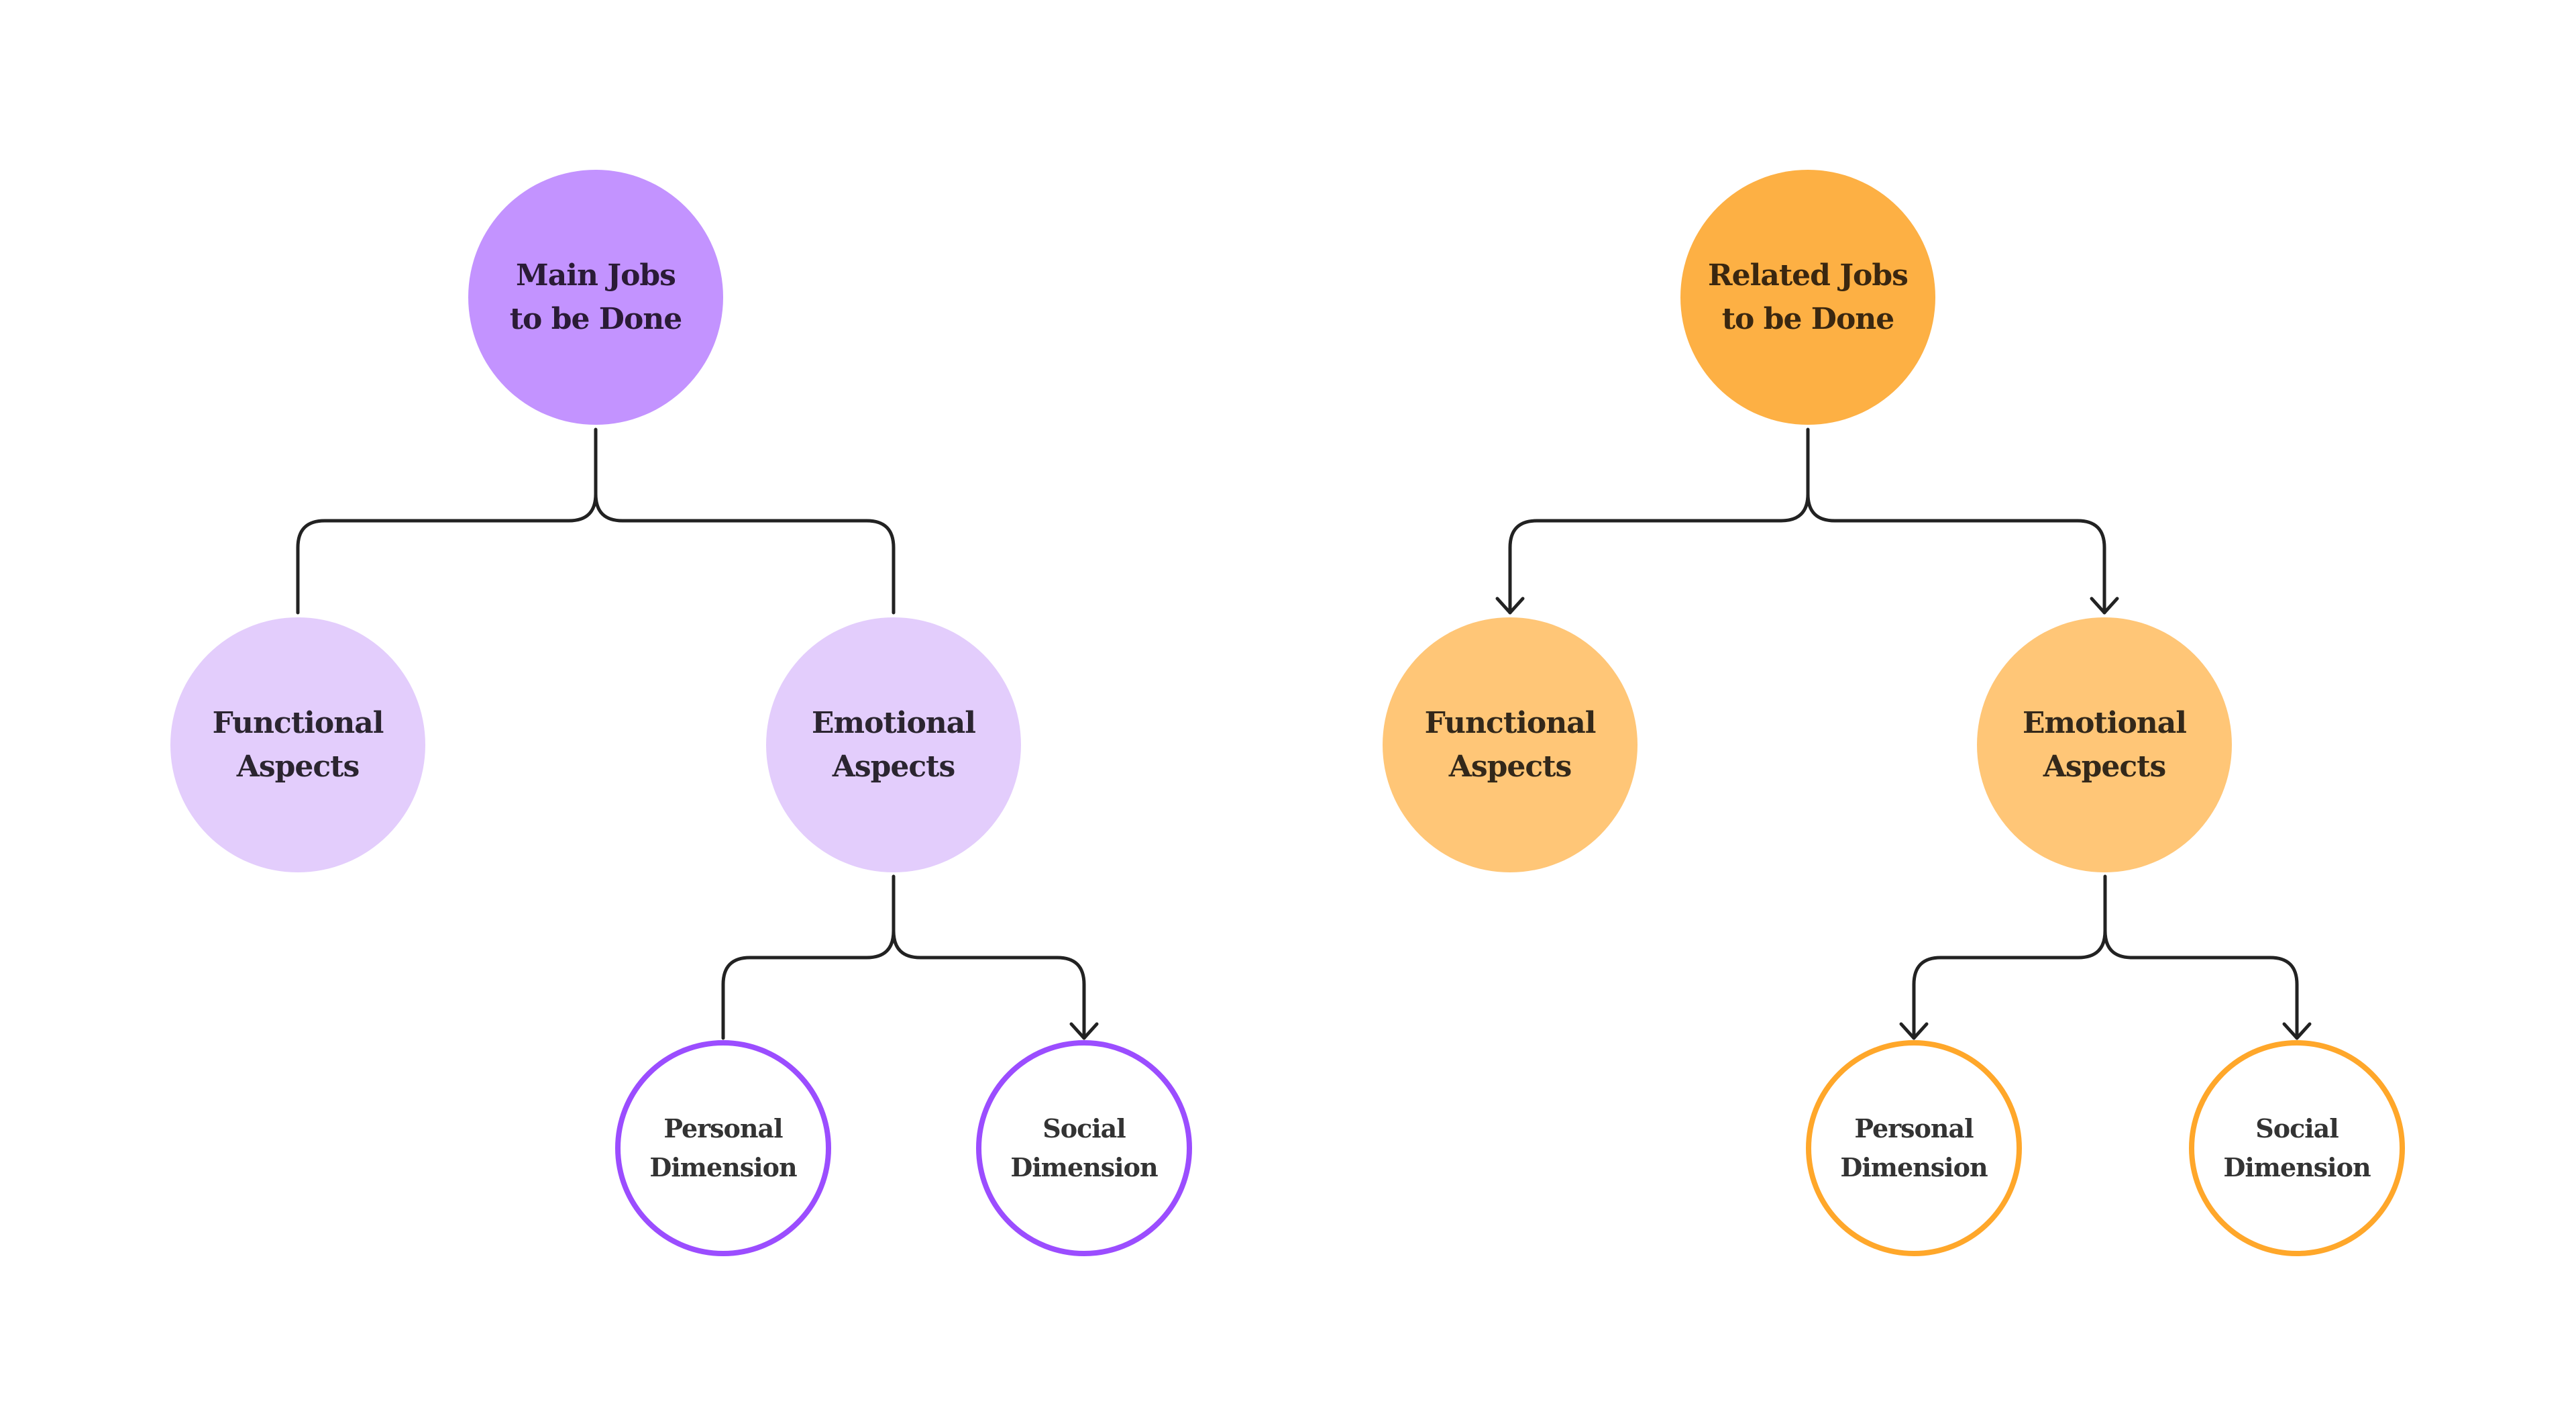 Image resolution: width=2576 pixels, height=1428 pixels. Describe the element at coordinates (1808, 275) in the screenshot. I see `node-label-line: Related Jobs` at that location.